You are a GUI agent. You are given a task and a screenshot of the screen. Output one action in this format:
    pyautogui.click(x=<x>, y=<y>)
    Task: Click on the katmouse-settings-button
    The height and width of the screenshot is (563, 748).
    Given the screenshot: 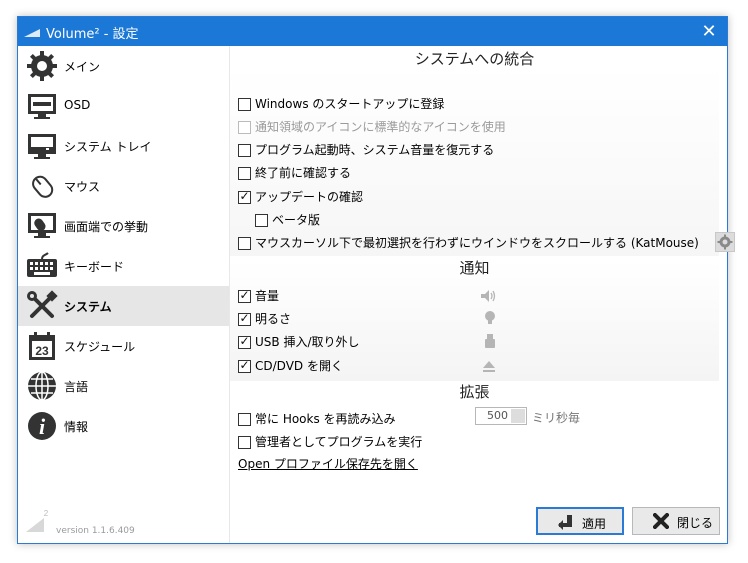 What is the action you would take?
    pyautogui.click(x=725, y=242)
    